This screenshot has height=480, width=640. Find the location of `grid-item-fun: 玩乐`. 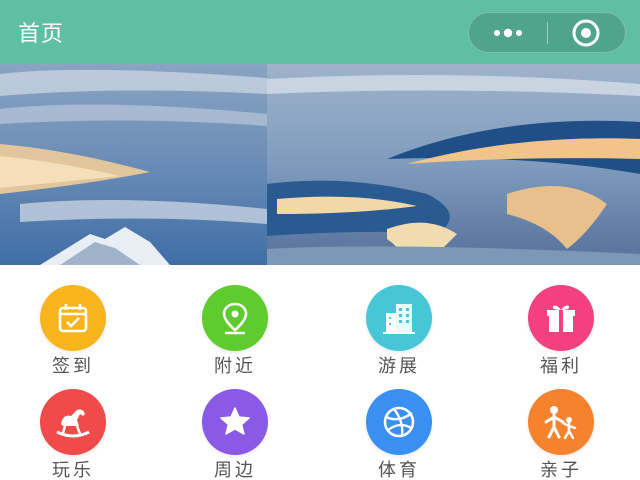

grid-item-fun: 玩乐 is located at coordinates (73, 424).